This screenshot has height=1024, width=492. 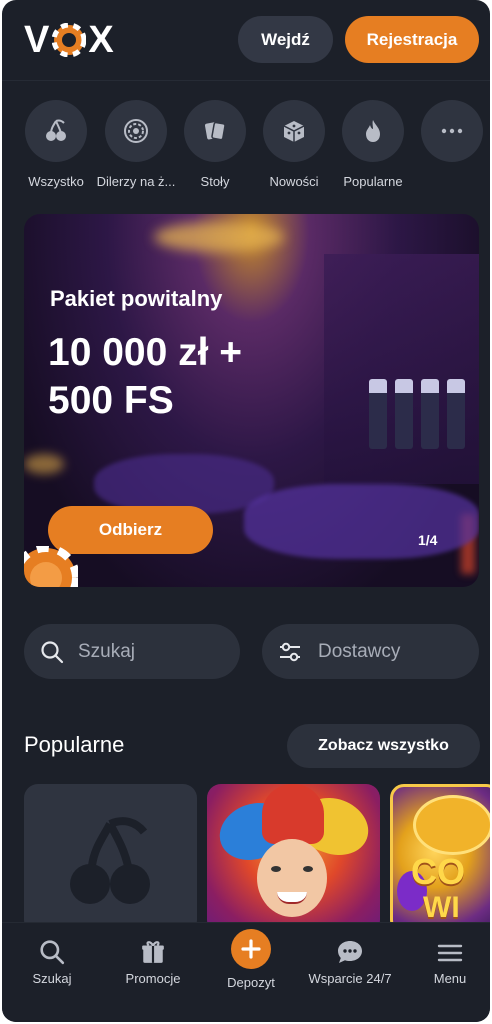 I want to click on header: V X Wejdź Rejestracja, so click(x=246, y=40).